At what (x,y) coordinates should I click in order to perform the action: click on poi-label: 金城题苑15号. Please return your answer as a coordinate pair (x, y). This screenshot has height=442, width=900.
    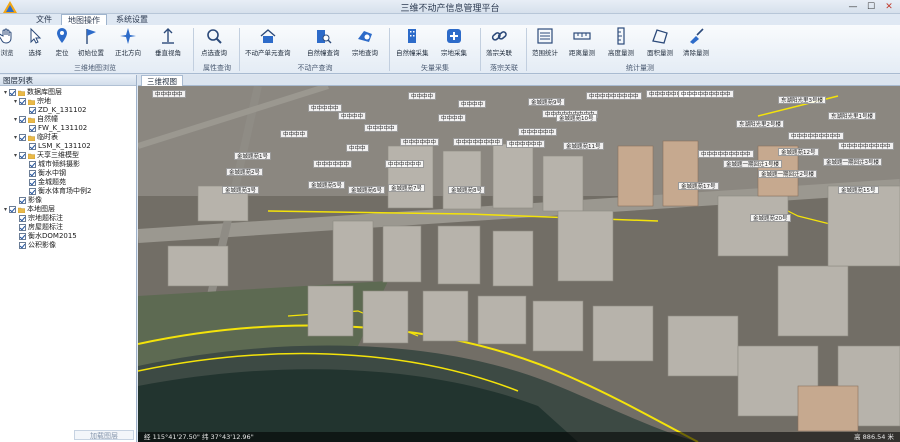
    Looking at the image, I should click on (858, 190).